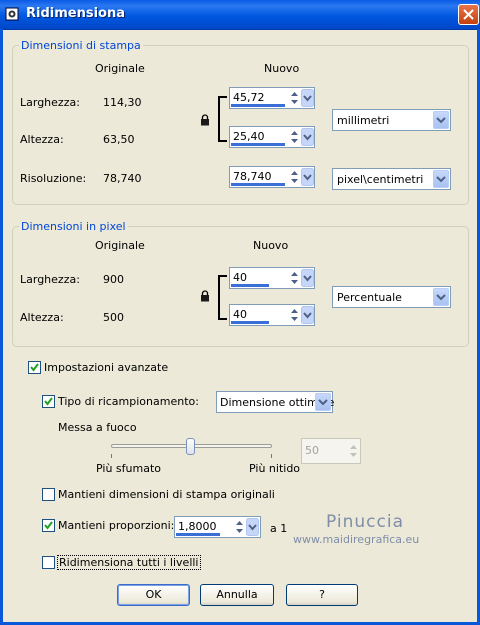  I want to click on resize-all-layers-label: Ridimensiona tutti i livelli, so click(129, 562).